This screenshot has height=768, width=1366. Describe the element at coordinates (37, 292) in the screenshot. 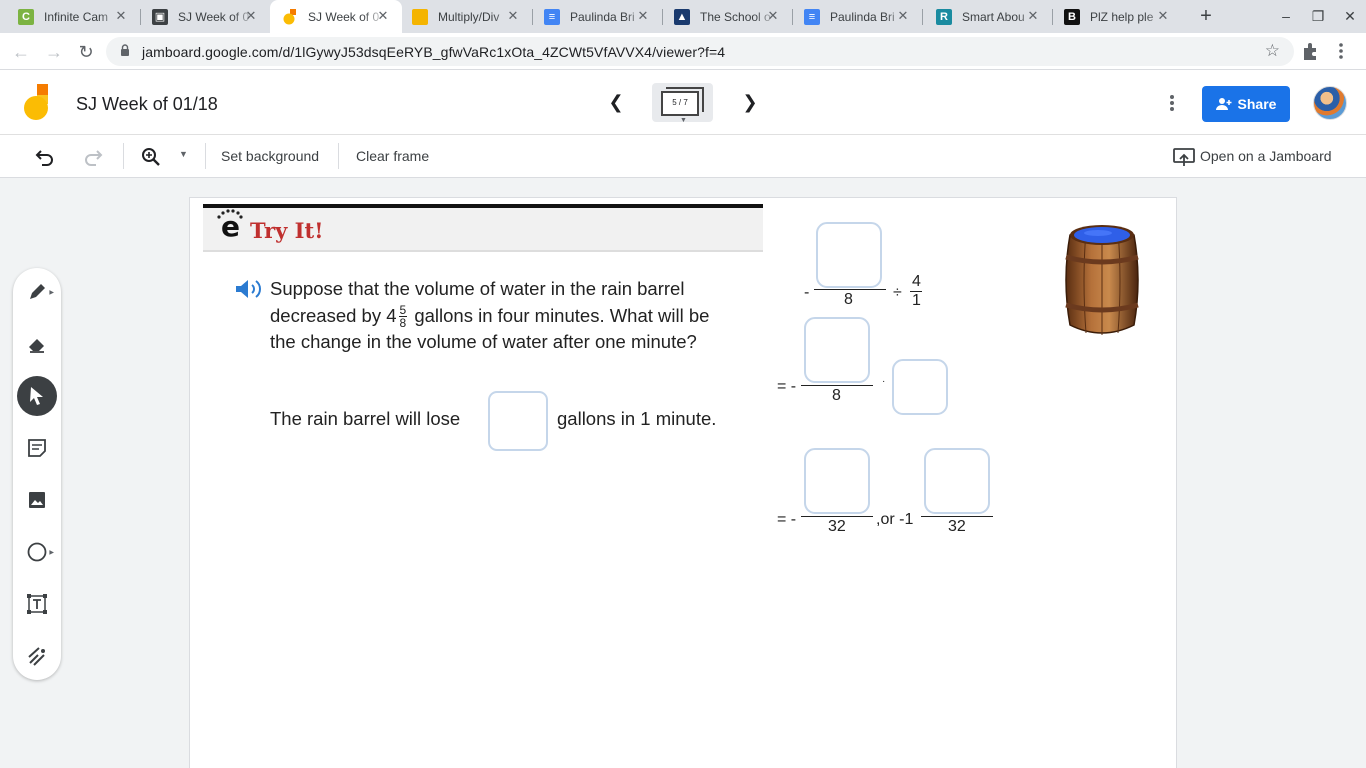

I see `pen-tool: ▶` at that location.